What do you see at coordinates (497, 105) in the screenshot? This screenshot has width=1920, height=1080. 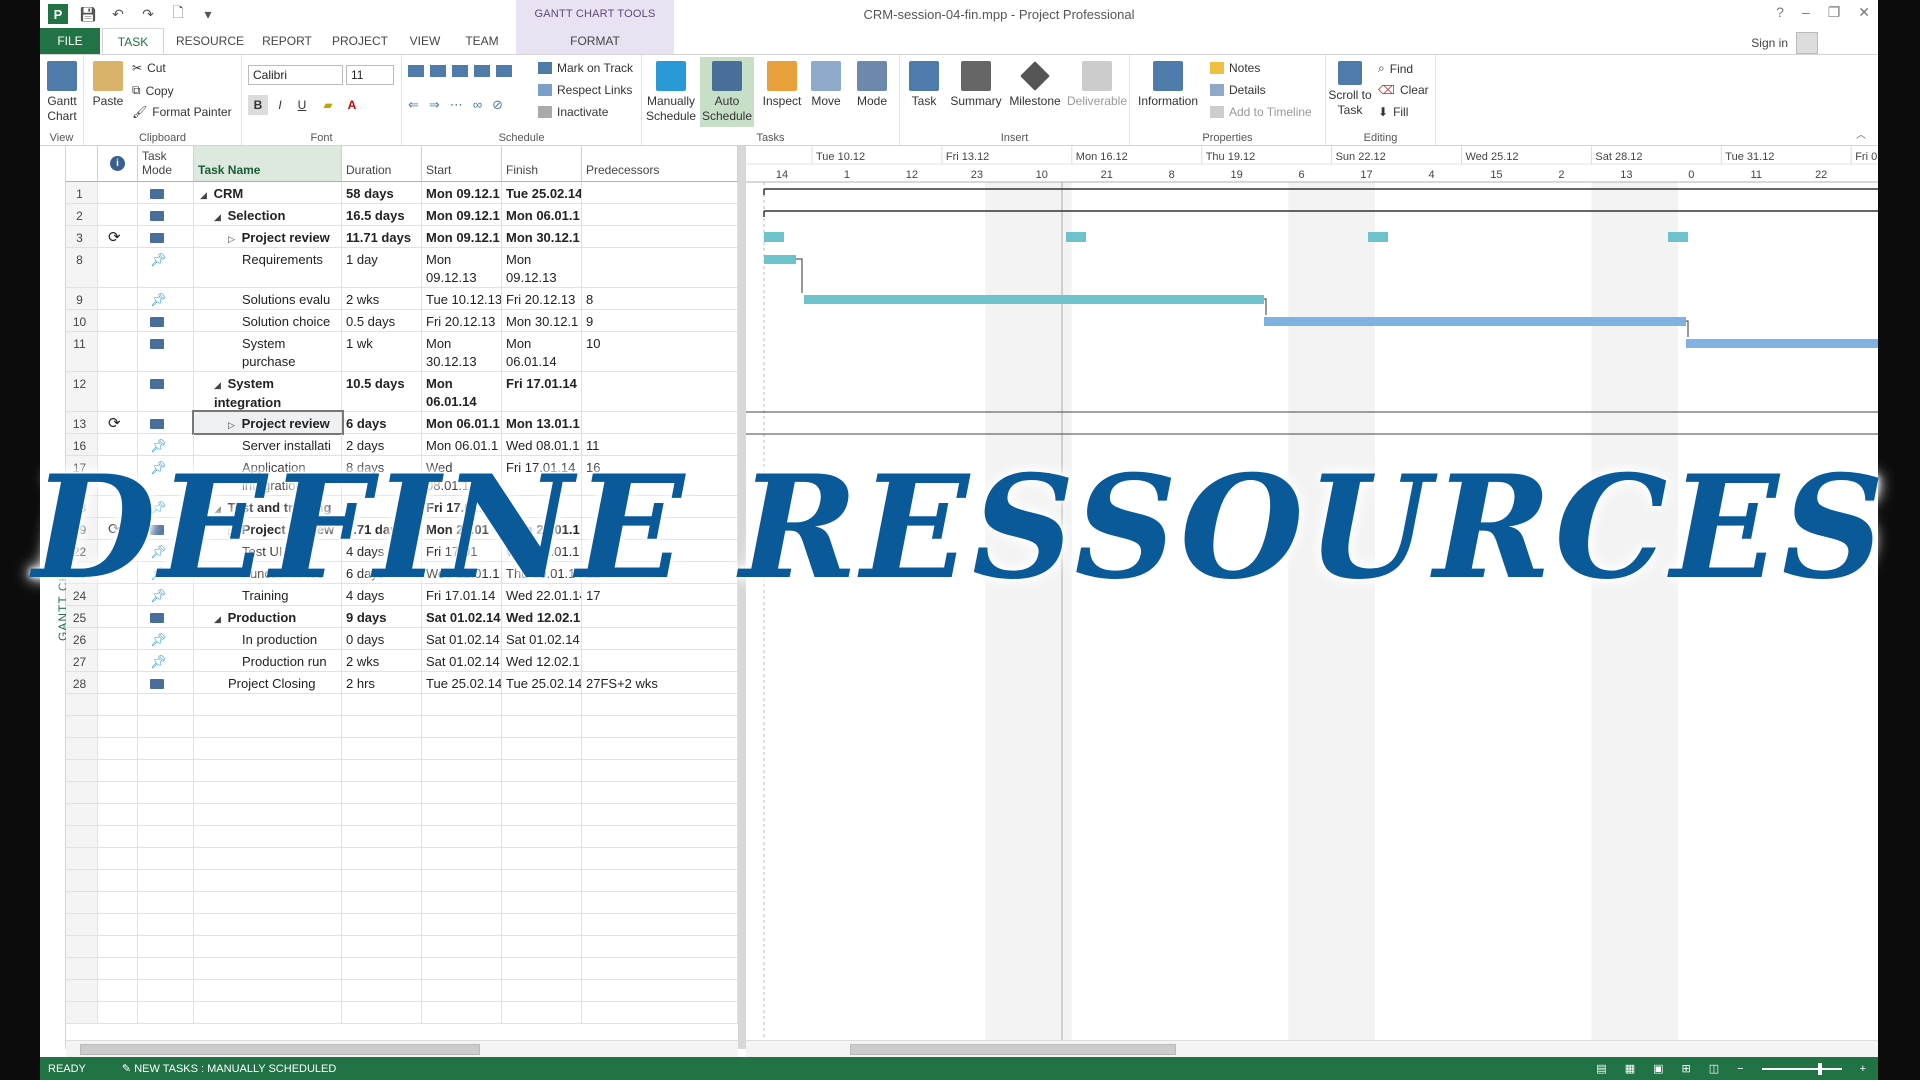 I see `unlink-icon: ⊘` at bounding box center [497, 105].